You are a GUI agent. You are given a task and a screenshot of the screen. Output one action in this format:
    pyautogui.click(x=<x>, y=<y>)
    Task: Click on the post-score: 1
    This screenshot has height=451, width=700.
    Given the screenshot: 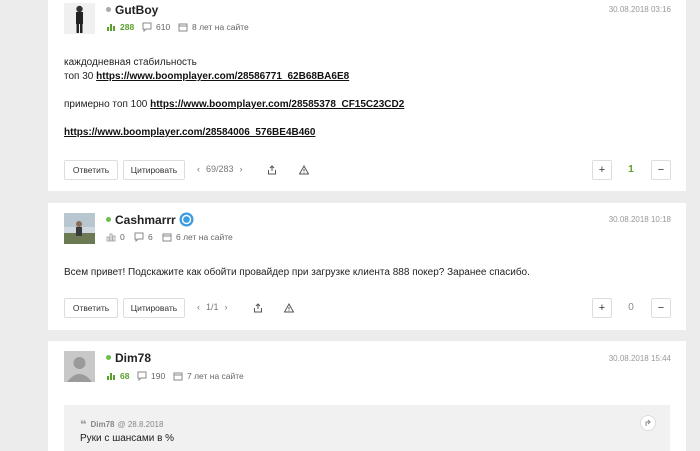 What is the action you would take?
    pyautogui.click(x=631, y=169)
    